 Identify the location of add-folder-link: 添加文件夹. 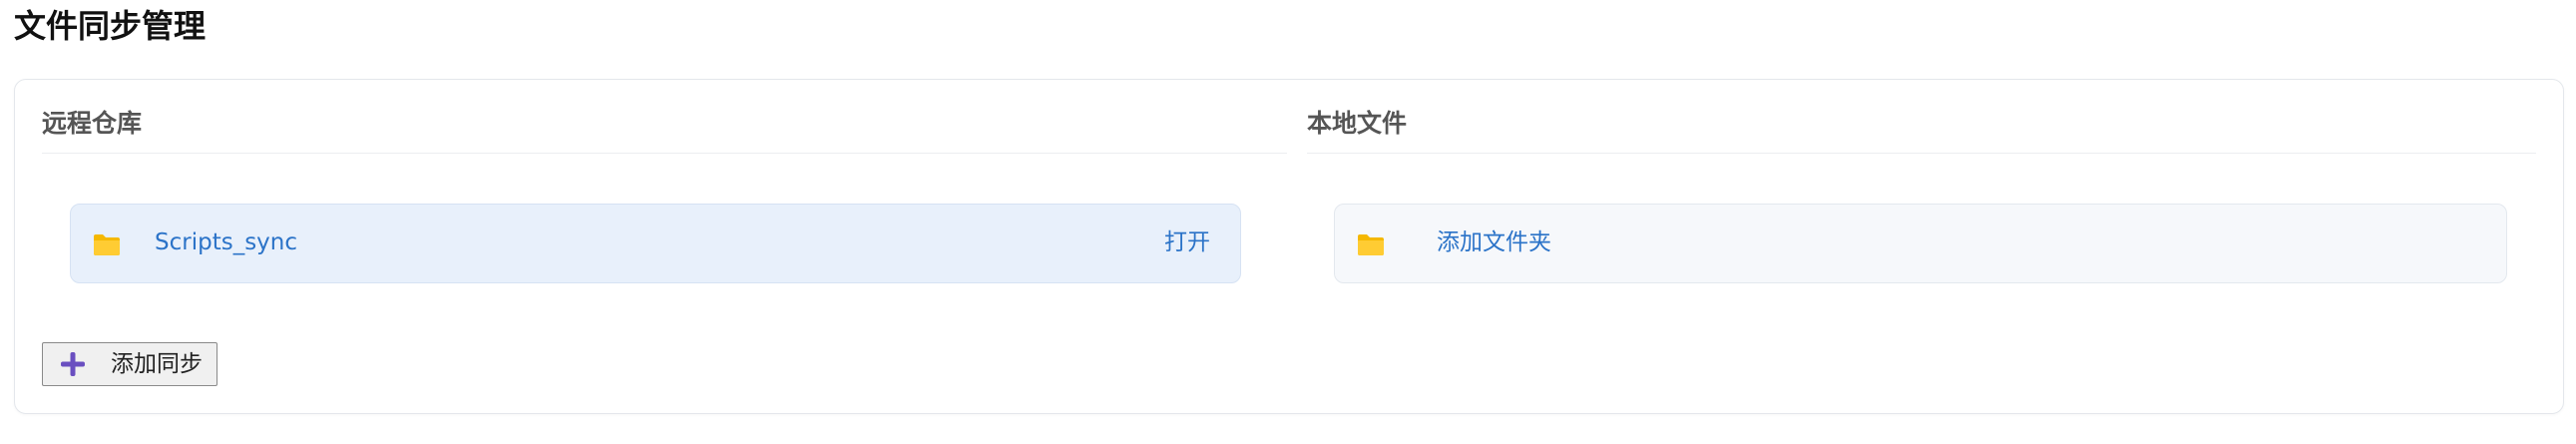
(1494, 242).